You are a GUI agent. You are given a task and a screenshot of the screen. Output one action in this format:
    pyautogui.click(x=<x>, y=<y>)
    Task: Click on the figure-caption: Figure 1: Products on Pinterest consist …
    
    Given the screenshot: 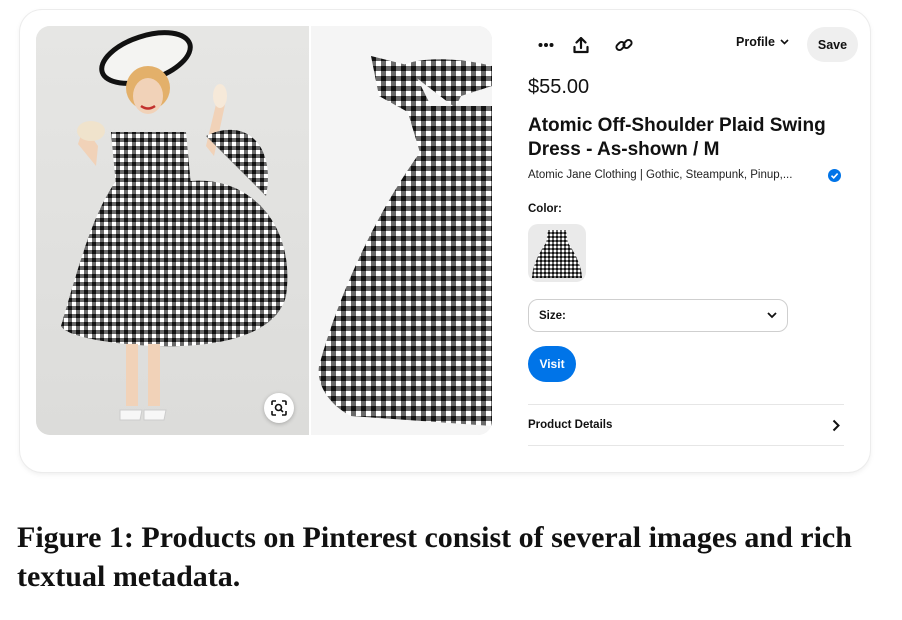 What is the action you would take?
    pyautogui.click(x=434, y=557)
    